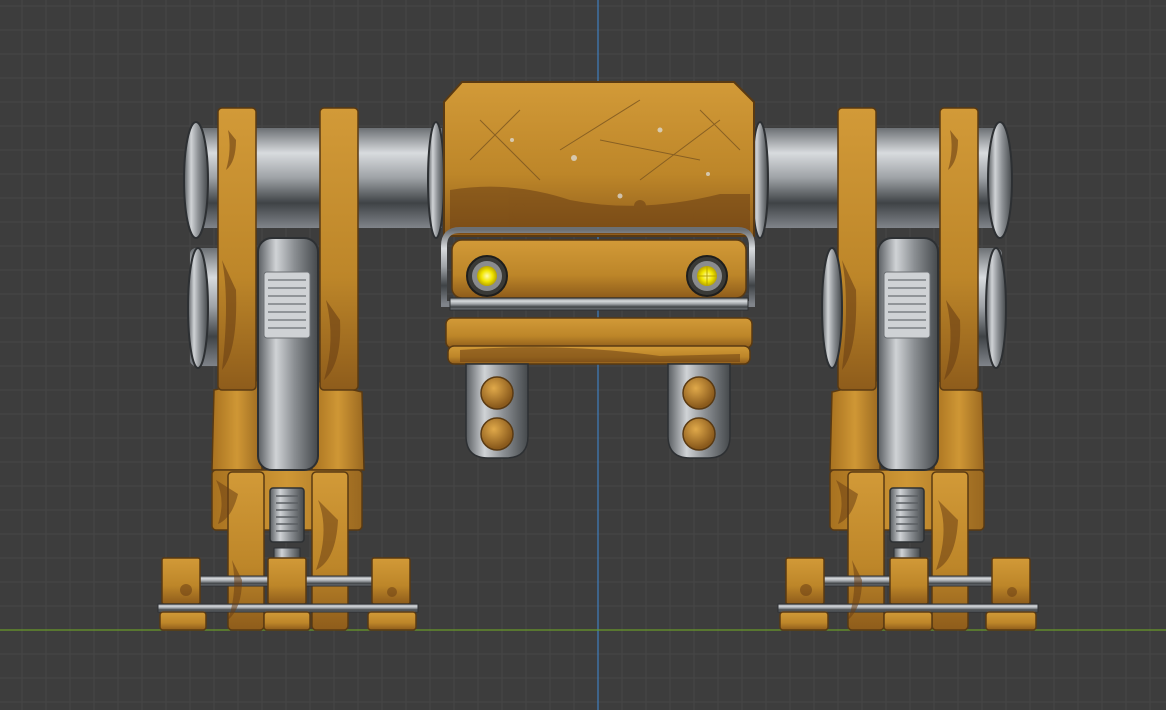 The image size is (1166, 710). Describe the element at coordinates (598, 296) in the screenshot. I see `face-plate` at that location.